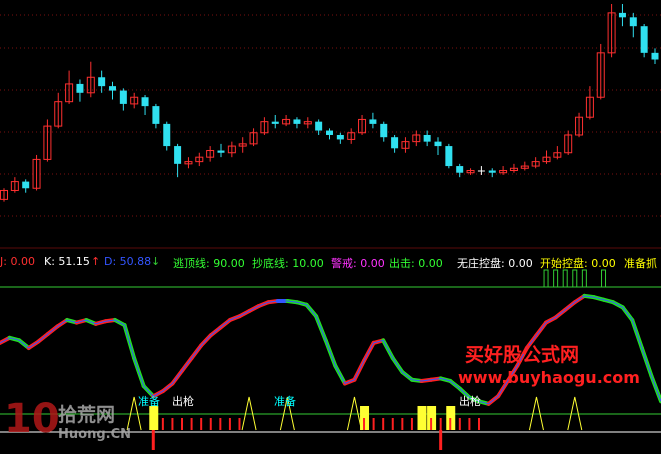 This screenshot has height=454, width=661. I want to click on no-dealer-control-value: 无庄控盘: 0.00, so click(495, 263).